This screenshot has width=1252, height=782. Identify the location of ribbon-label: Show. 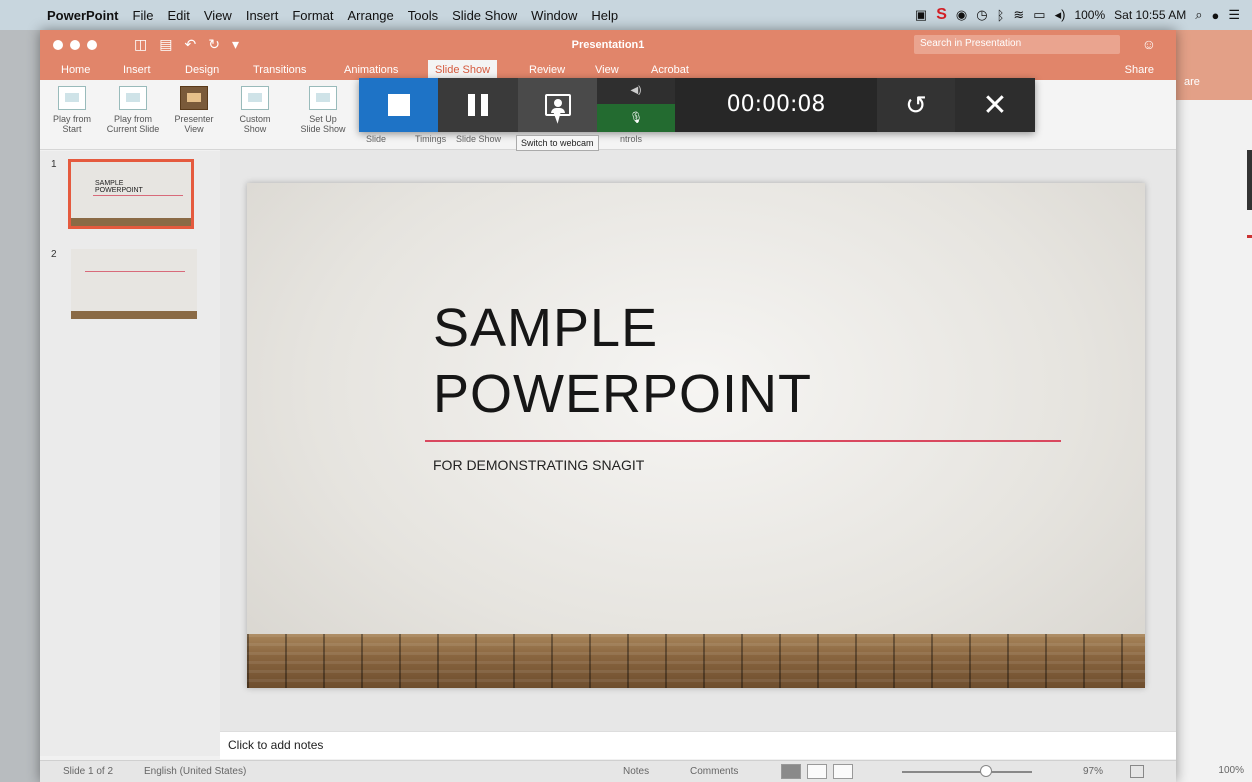
(255, 129).